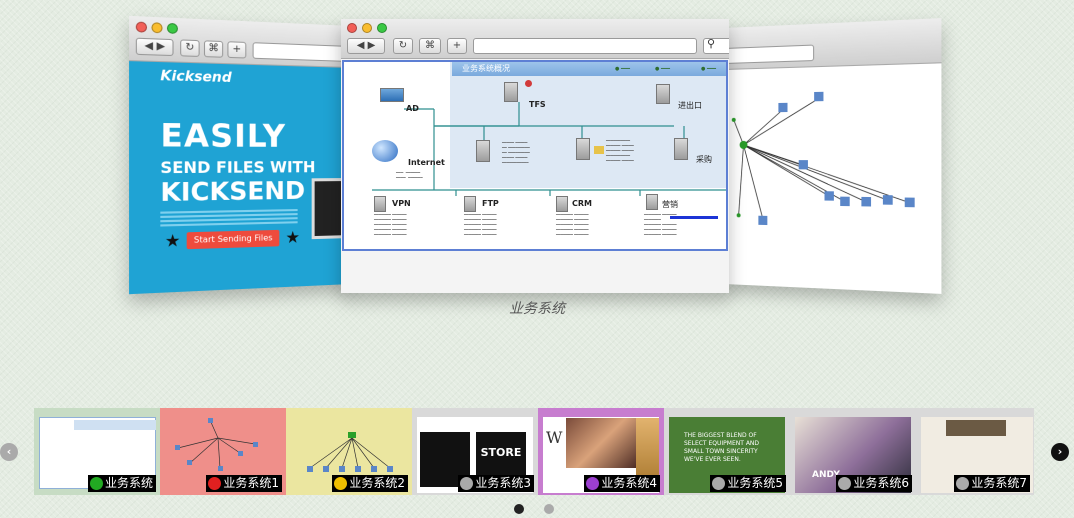  I want to click on globe-icon, so click(385, 151).